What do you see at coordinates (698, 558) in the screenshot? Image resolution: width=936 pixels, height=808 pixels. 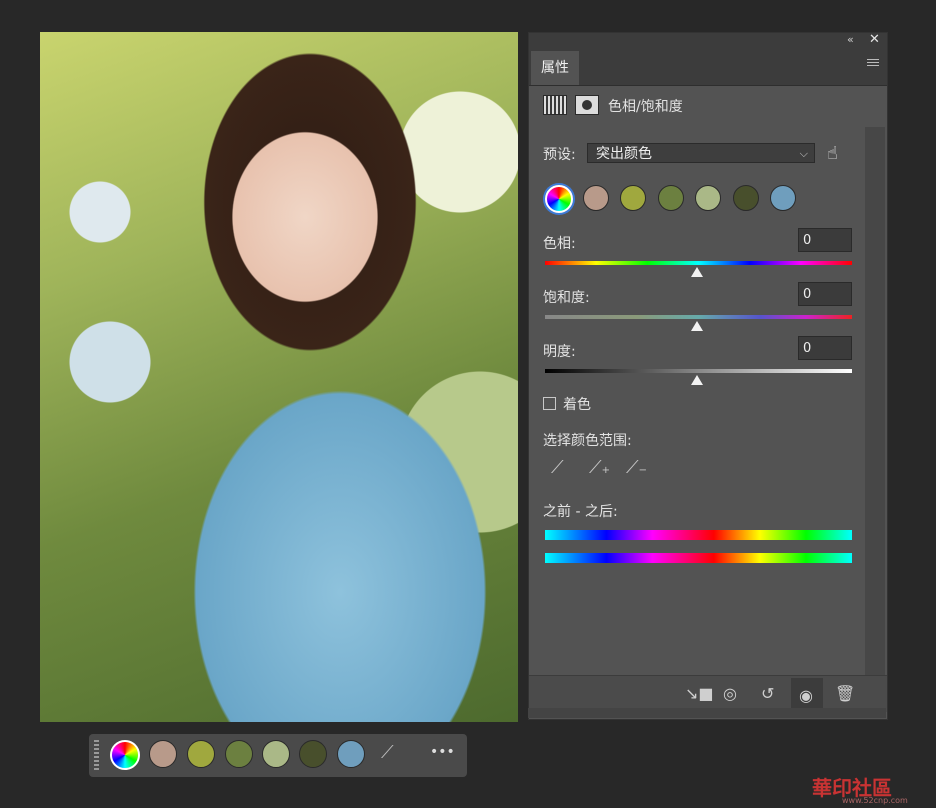 I see `after-color-bar` at bounding box center [698, 558].